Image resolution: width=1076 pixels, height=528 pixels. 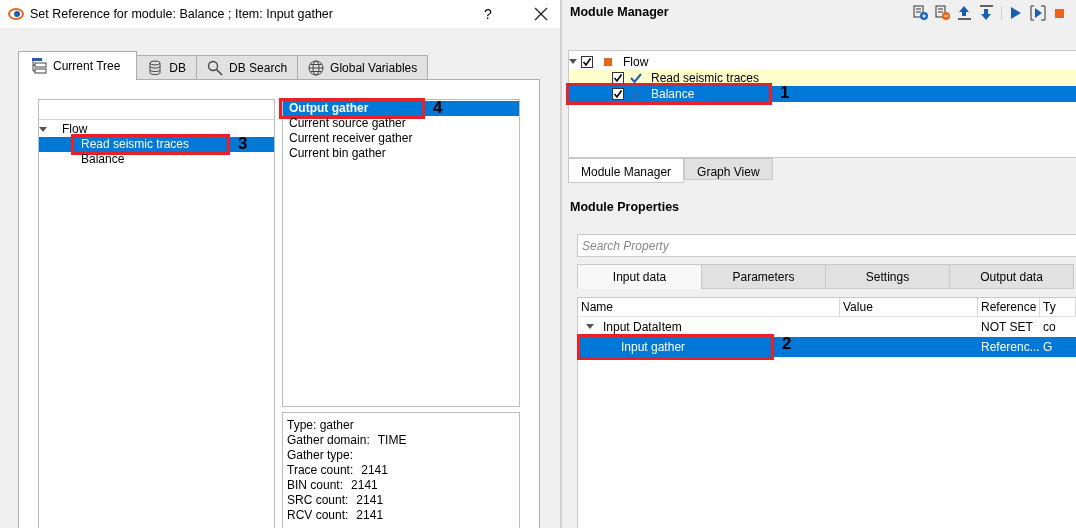 What do you see at coordinates (318, 515) in the screenshot?
I see `info-label: RCV count:` at bounding box center [318, 515].